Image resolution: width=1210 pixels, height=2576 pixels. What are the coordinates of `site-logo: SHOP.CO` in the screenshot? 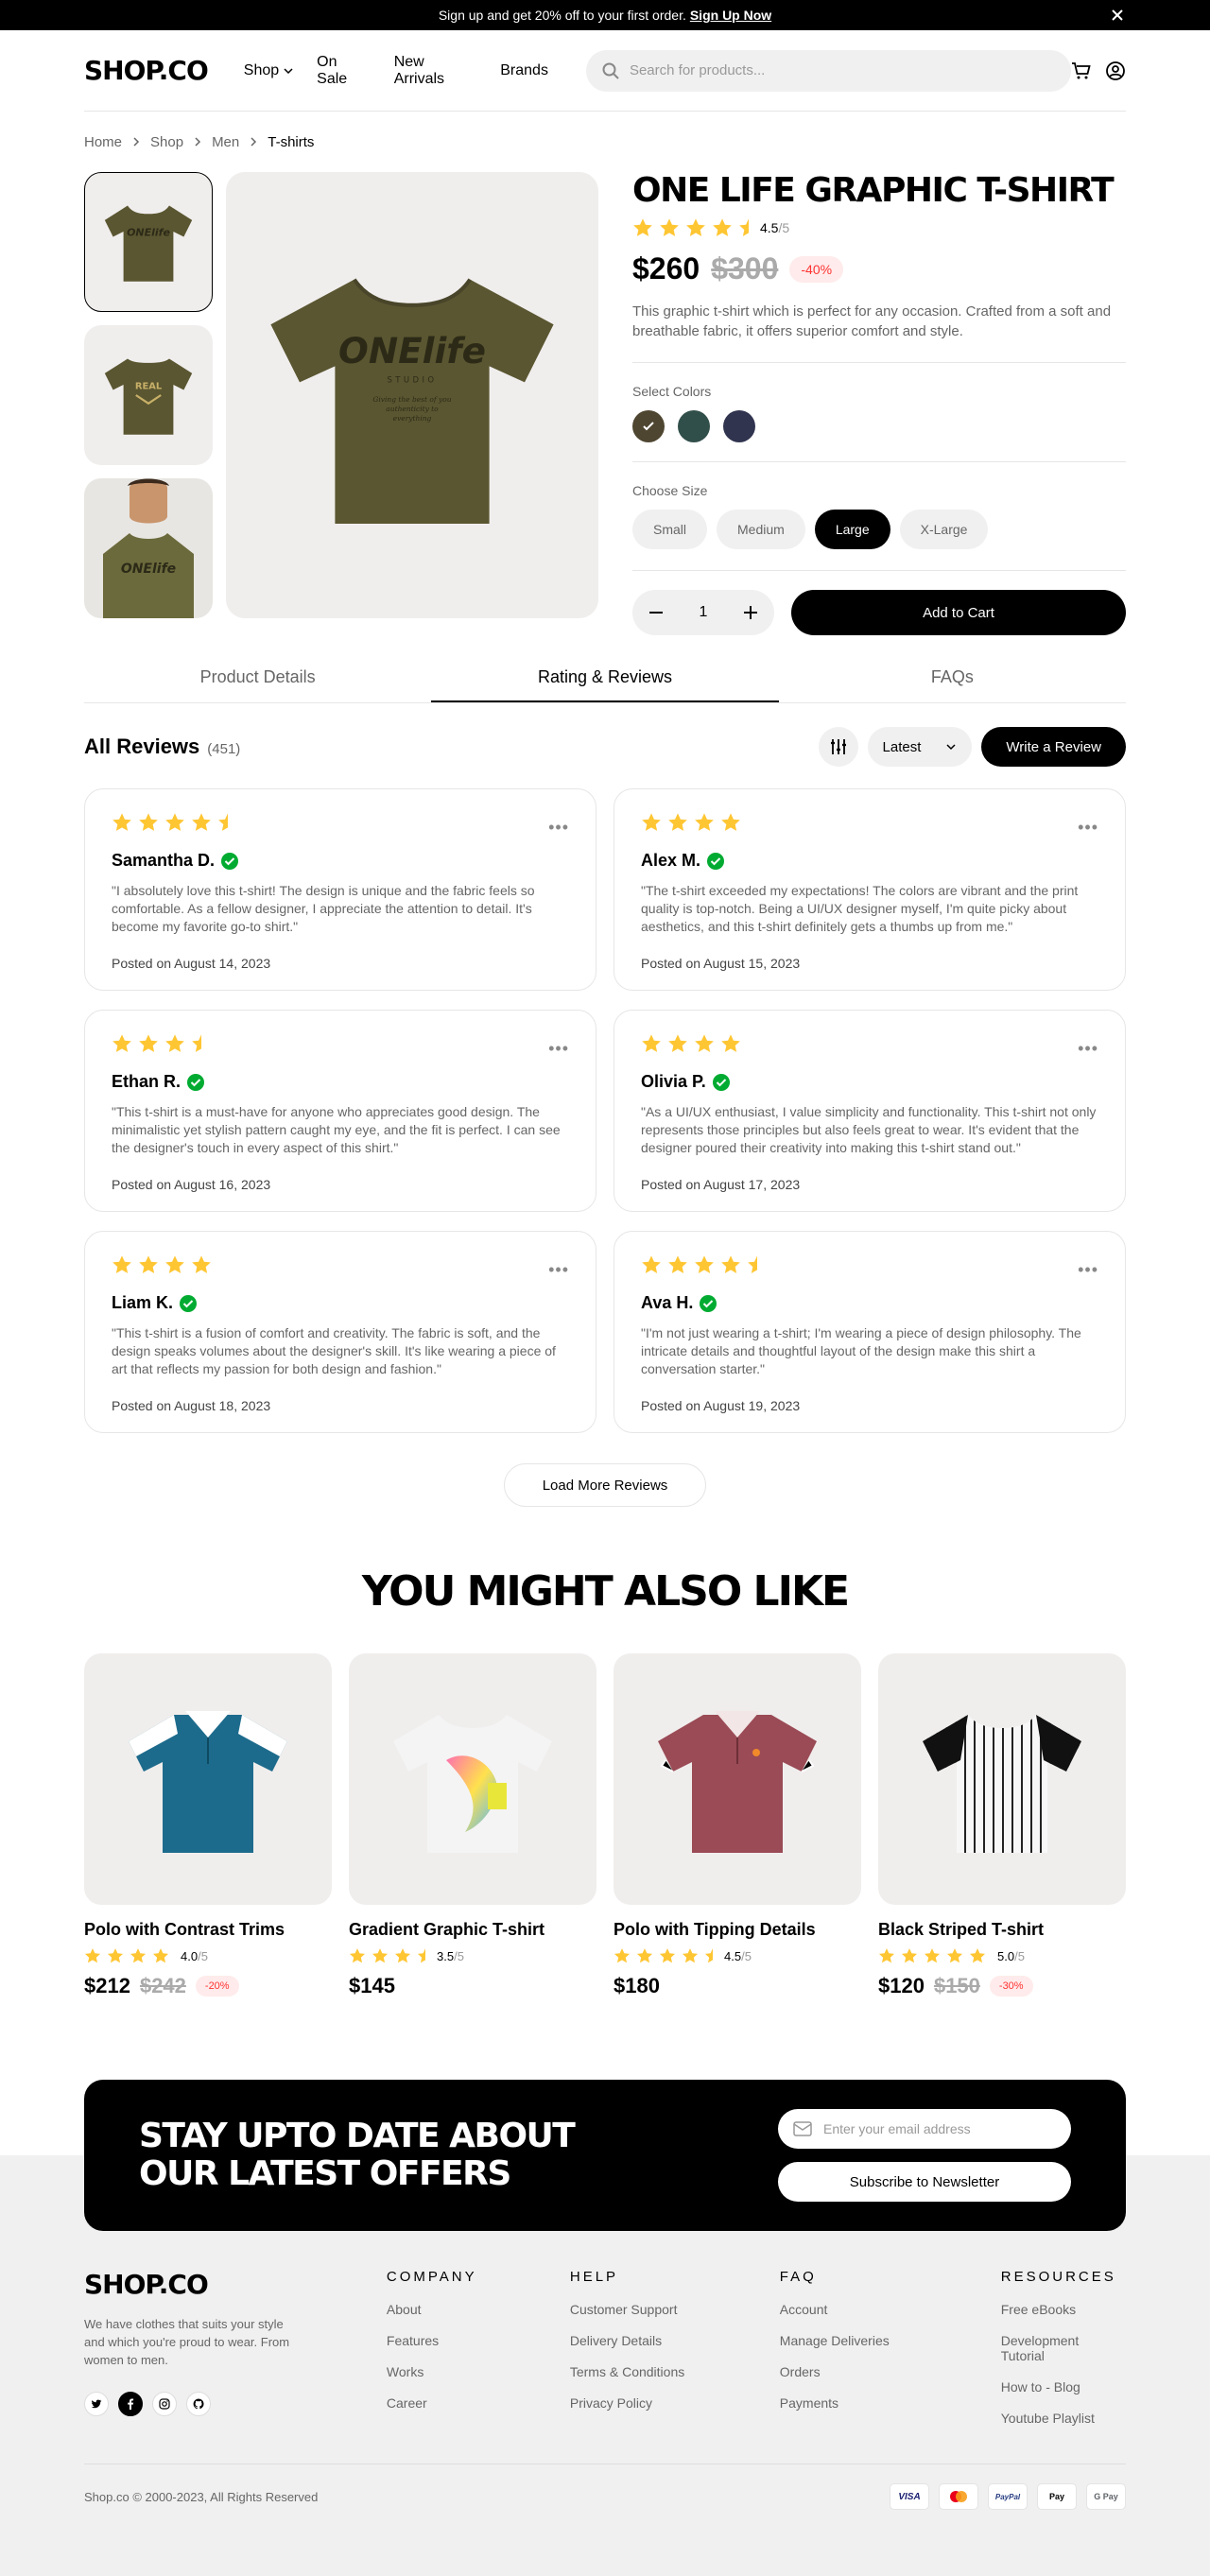 It's located at (146, 70).